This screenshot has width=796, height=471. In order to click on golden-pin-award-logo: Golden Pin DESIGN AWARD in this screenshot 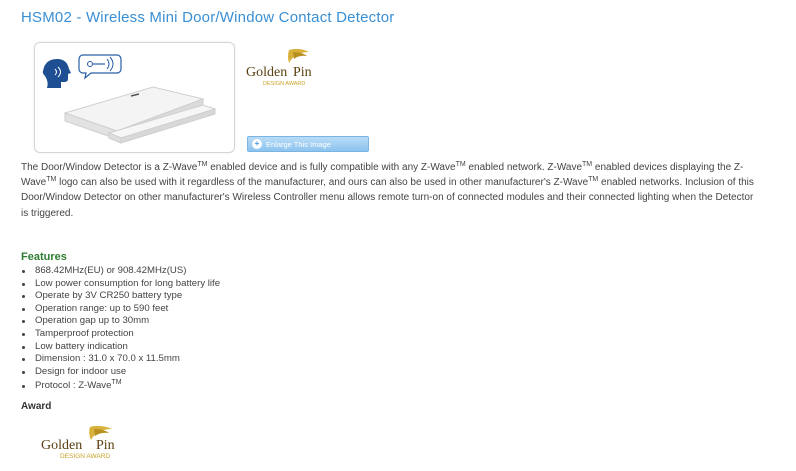, I will do `click(288, 68)`.